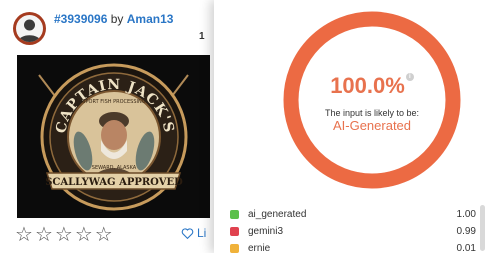  I want to click on avatar, so click(29, 28).